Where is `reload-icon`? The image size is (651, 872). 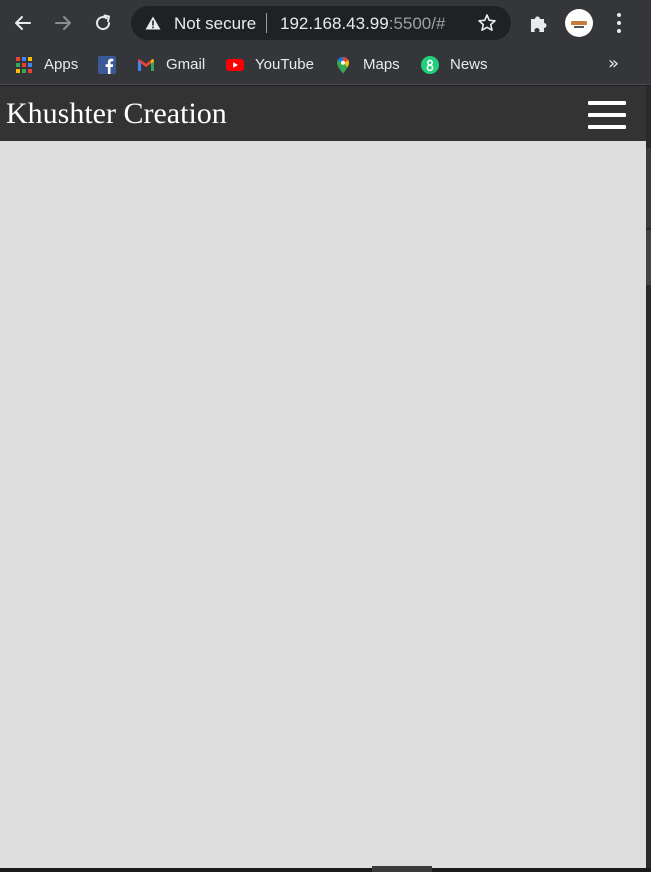
reload-icon is located at coordinates (103, 22).